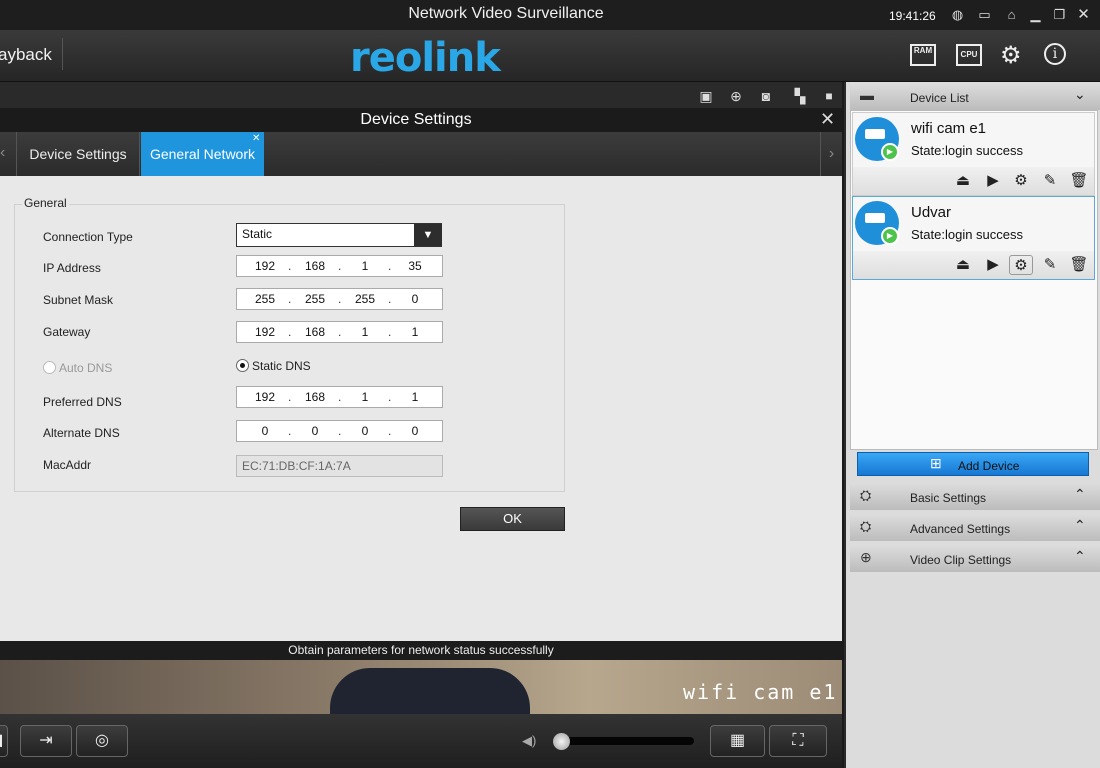  Describe the element at coordinates (365, 397) in the screenshot. I see `pdns-octet-3: 1` at that location.